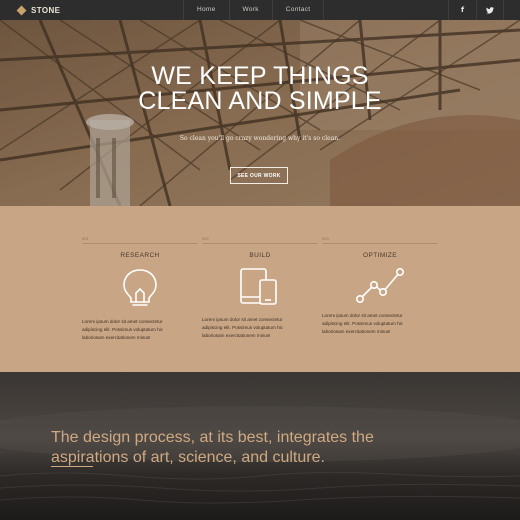 The image size is (520, 520). What do you see at coordinates (21, 10) in the screenshot?
I see `diamond-icon` at bounding box center [21, 10].